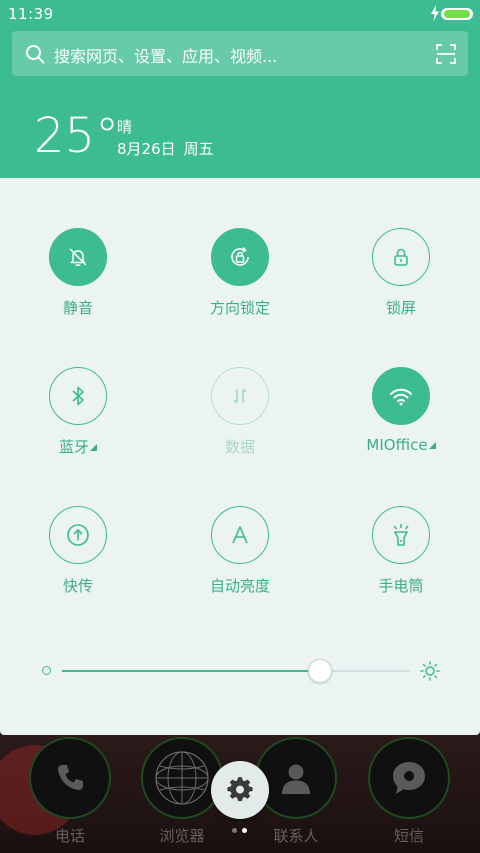  I want to click on phone-app-icon, so click(70, 778).